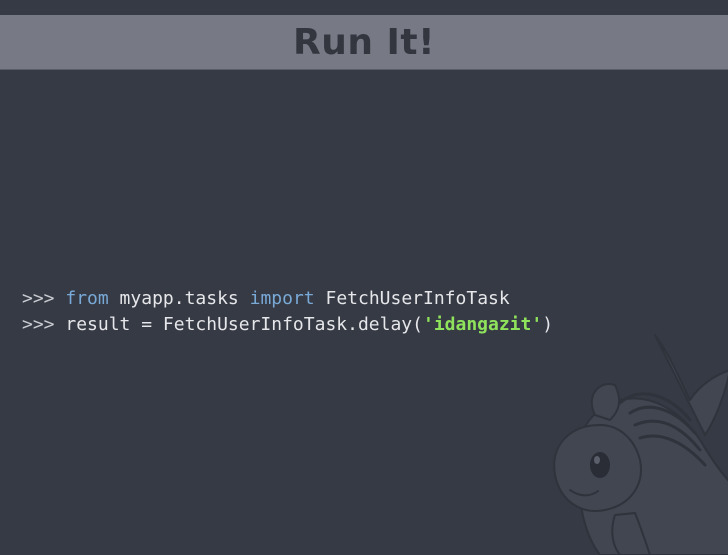 The width and height of the screenshot is (728, 555). I want to click on keyword-import: import, so click(282, 298).